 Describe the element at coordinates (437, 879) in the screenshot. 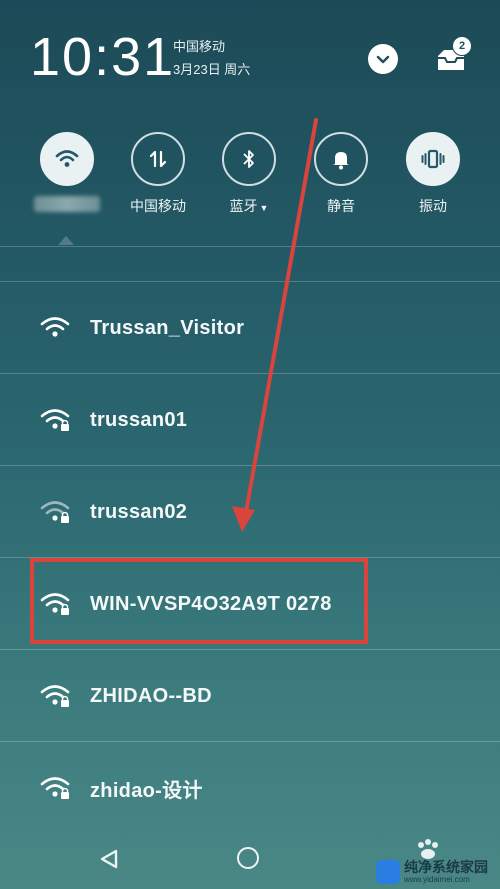

I see `watermark-url: www.yidaimei.com` at that location.